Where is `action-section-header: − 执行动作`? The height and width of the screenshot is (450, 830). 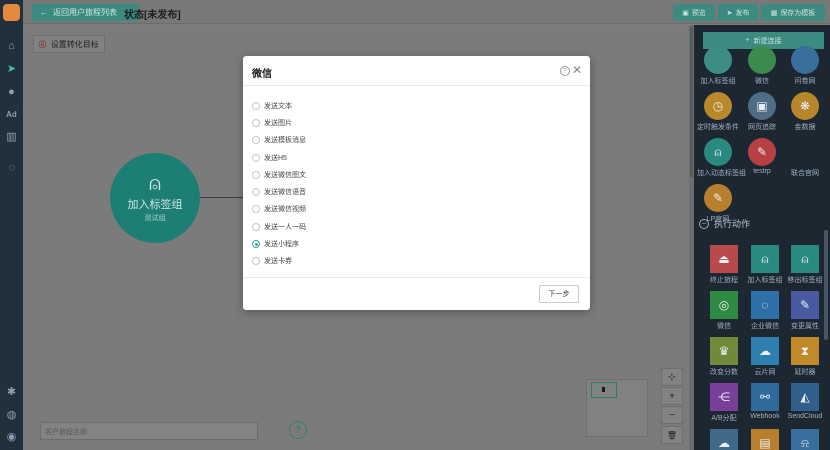
action-section-header: − 执行动作 is located at coordinates (763, 223).